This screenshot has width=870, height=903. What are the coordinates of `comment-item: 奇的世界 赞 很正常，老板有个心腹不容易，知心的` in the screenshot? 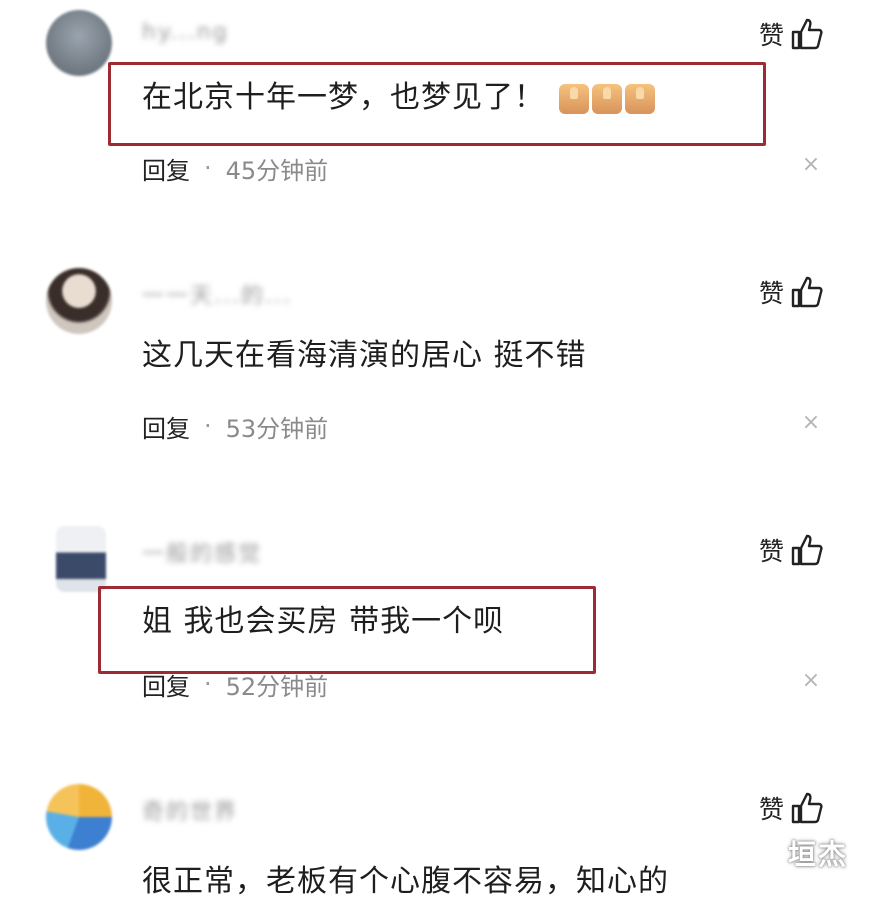 It's located at (435, 838).